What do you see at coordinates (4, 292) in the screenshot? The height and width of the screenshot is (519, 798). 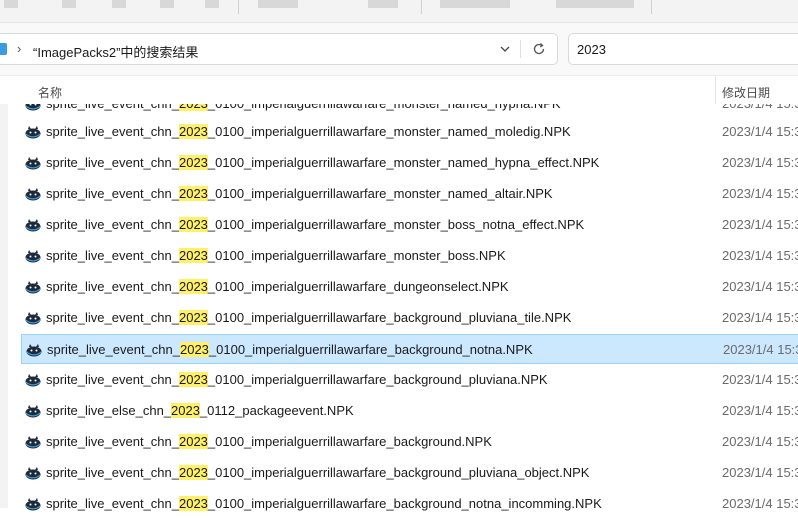 I see `navigation-pane` at bounding box center [4, 292].